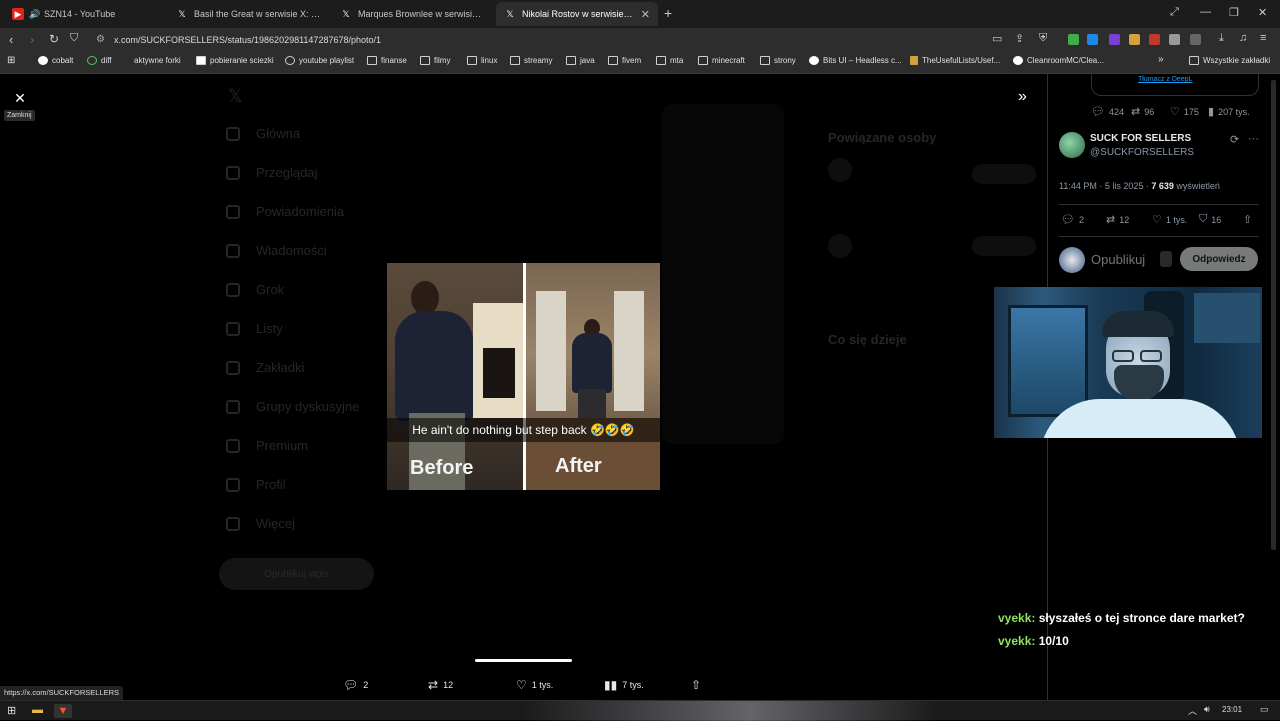 This screenshot has height=721, width=1280. I want to click on author-name: SUCK FOR SELLERS, so click(1140, 138).